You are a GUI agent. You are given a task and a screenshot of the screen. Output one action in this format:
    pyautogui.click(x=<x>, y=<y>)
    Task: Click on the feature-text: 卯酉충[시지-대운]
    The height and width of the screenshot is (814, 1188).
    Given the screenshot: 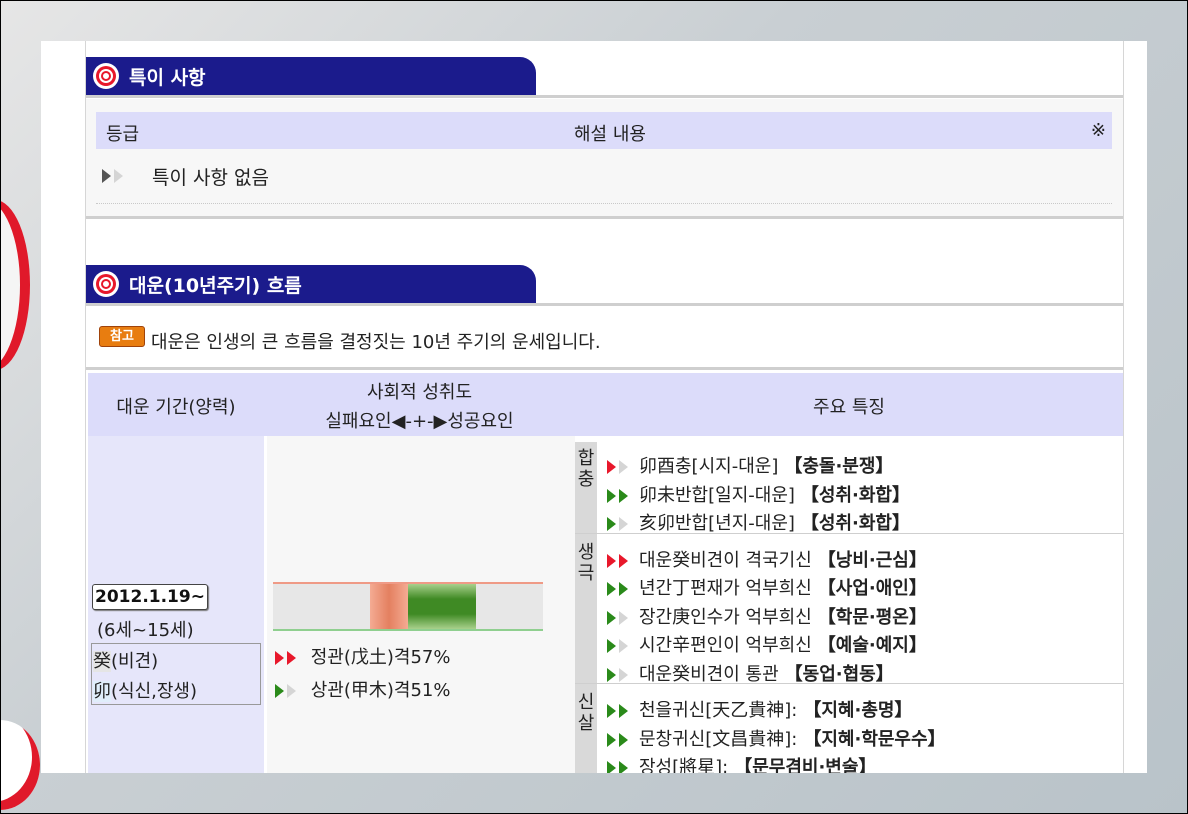 What is the action you would take?
    pyautogui.click(x=709, y=466)
    